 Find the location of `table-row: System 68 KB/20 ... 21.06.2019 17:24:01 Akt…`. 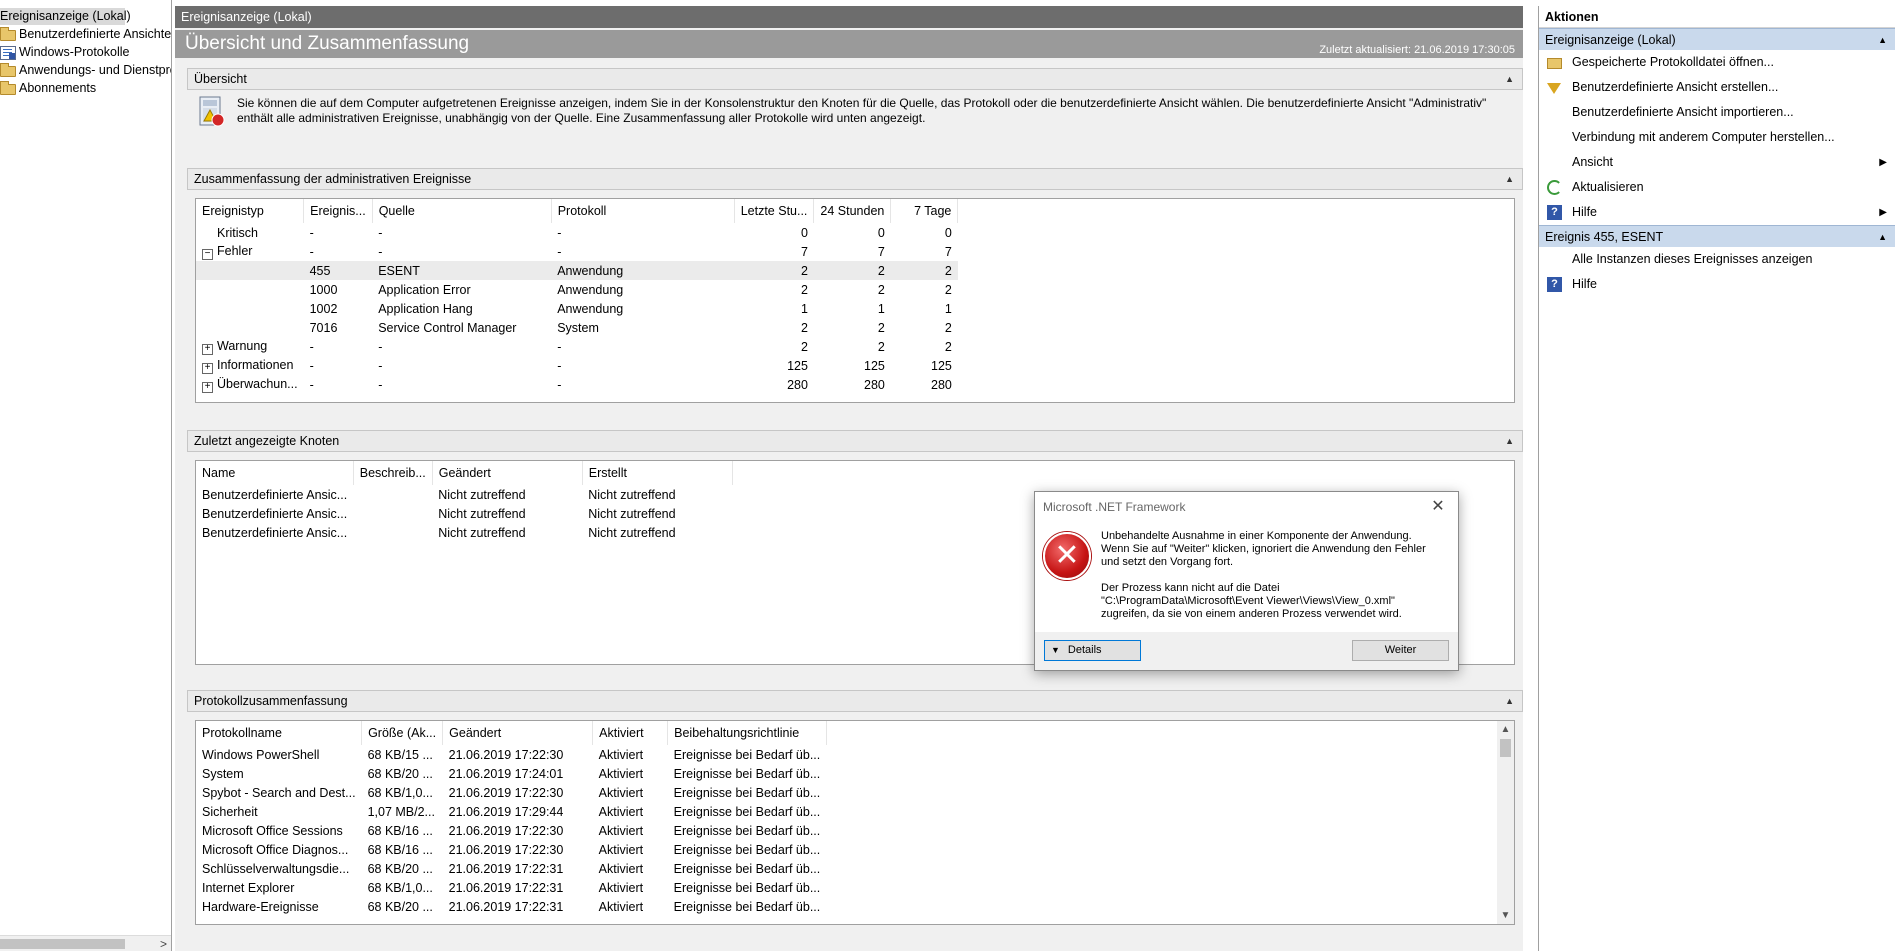

table-row: System 68 KB/20 ... 21.06.2019 17:24:01 Akt… is located at coordinates (511, 773).